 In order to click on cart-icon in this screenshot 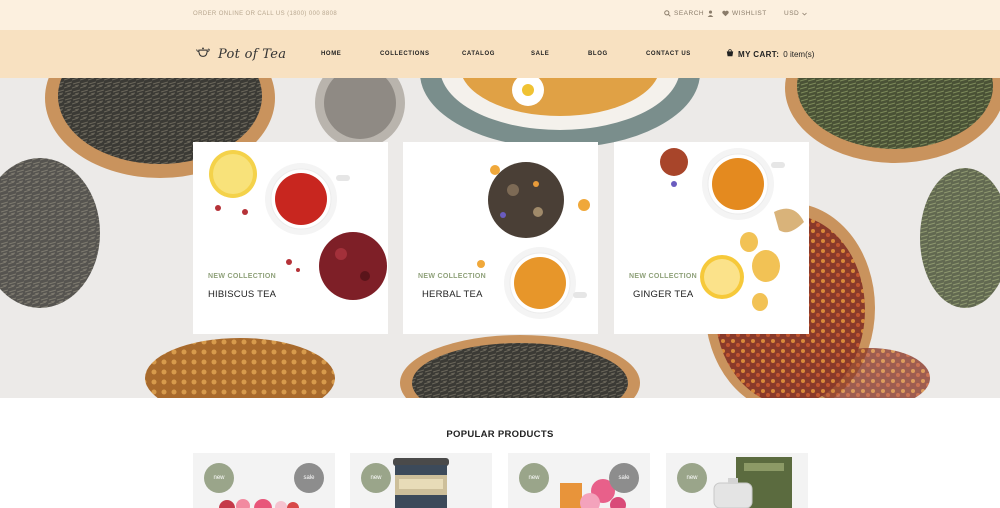, I will do `click(730, 54)`.